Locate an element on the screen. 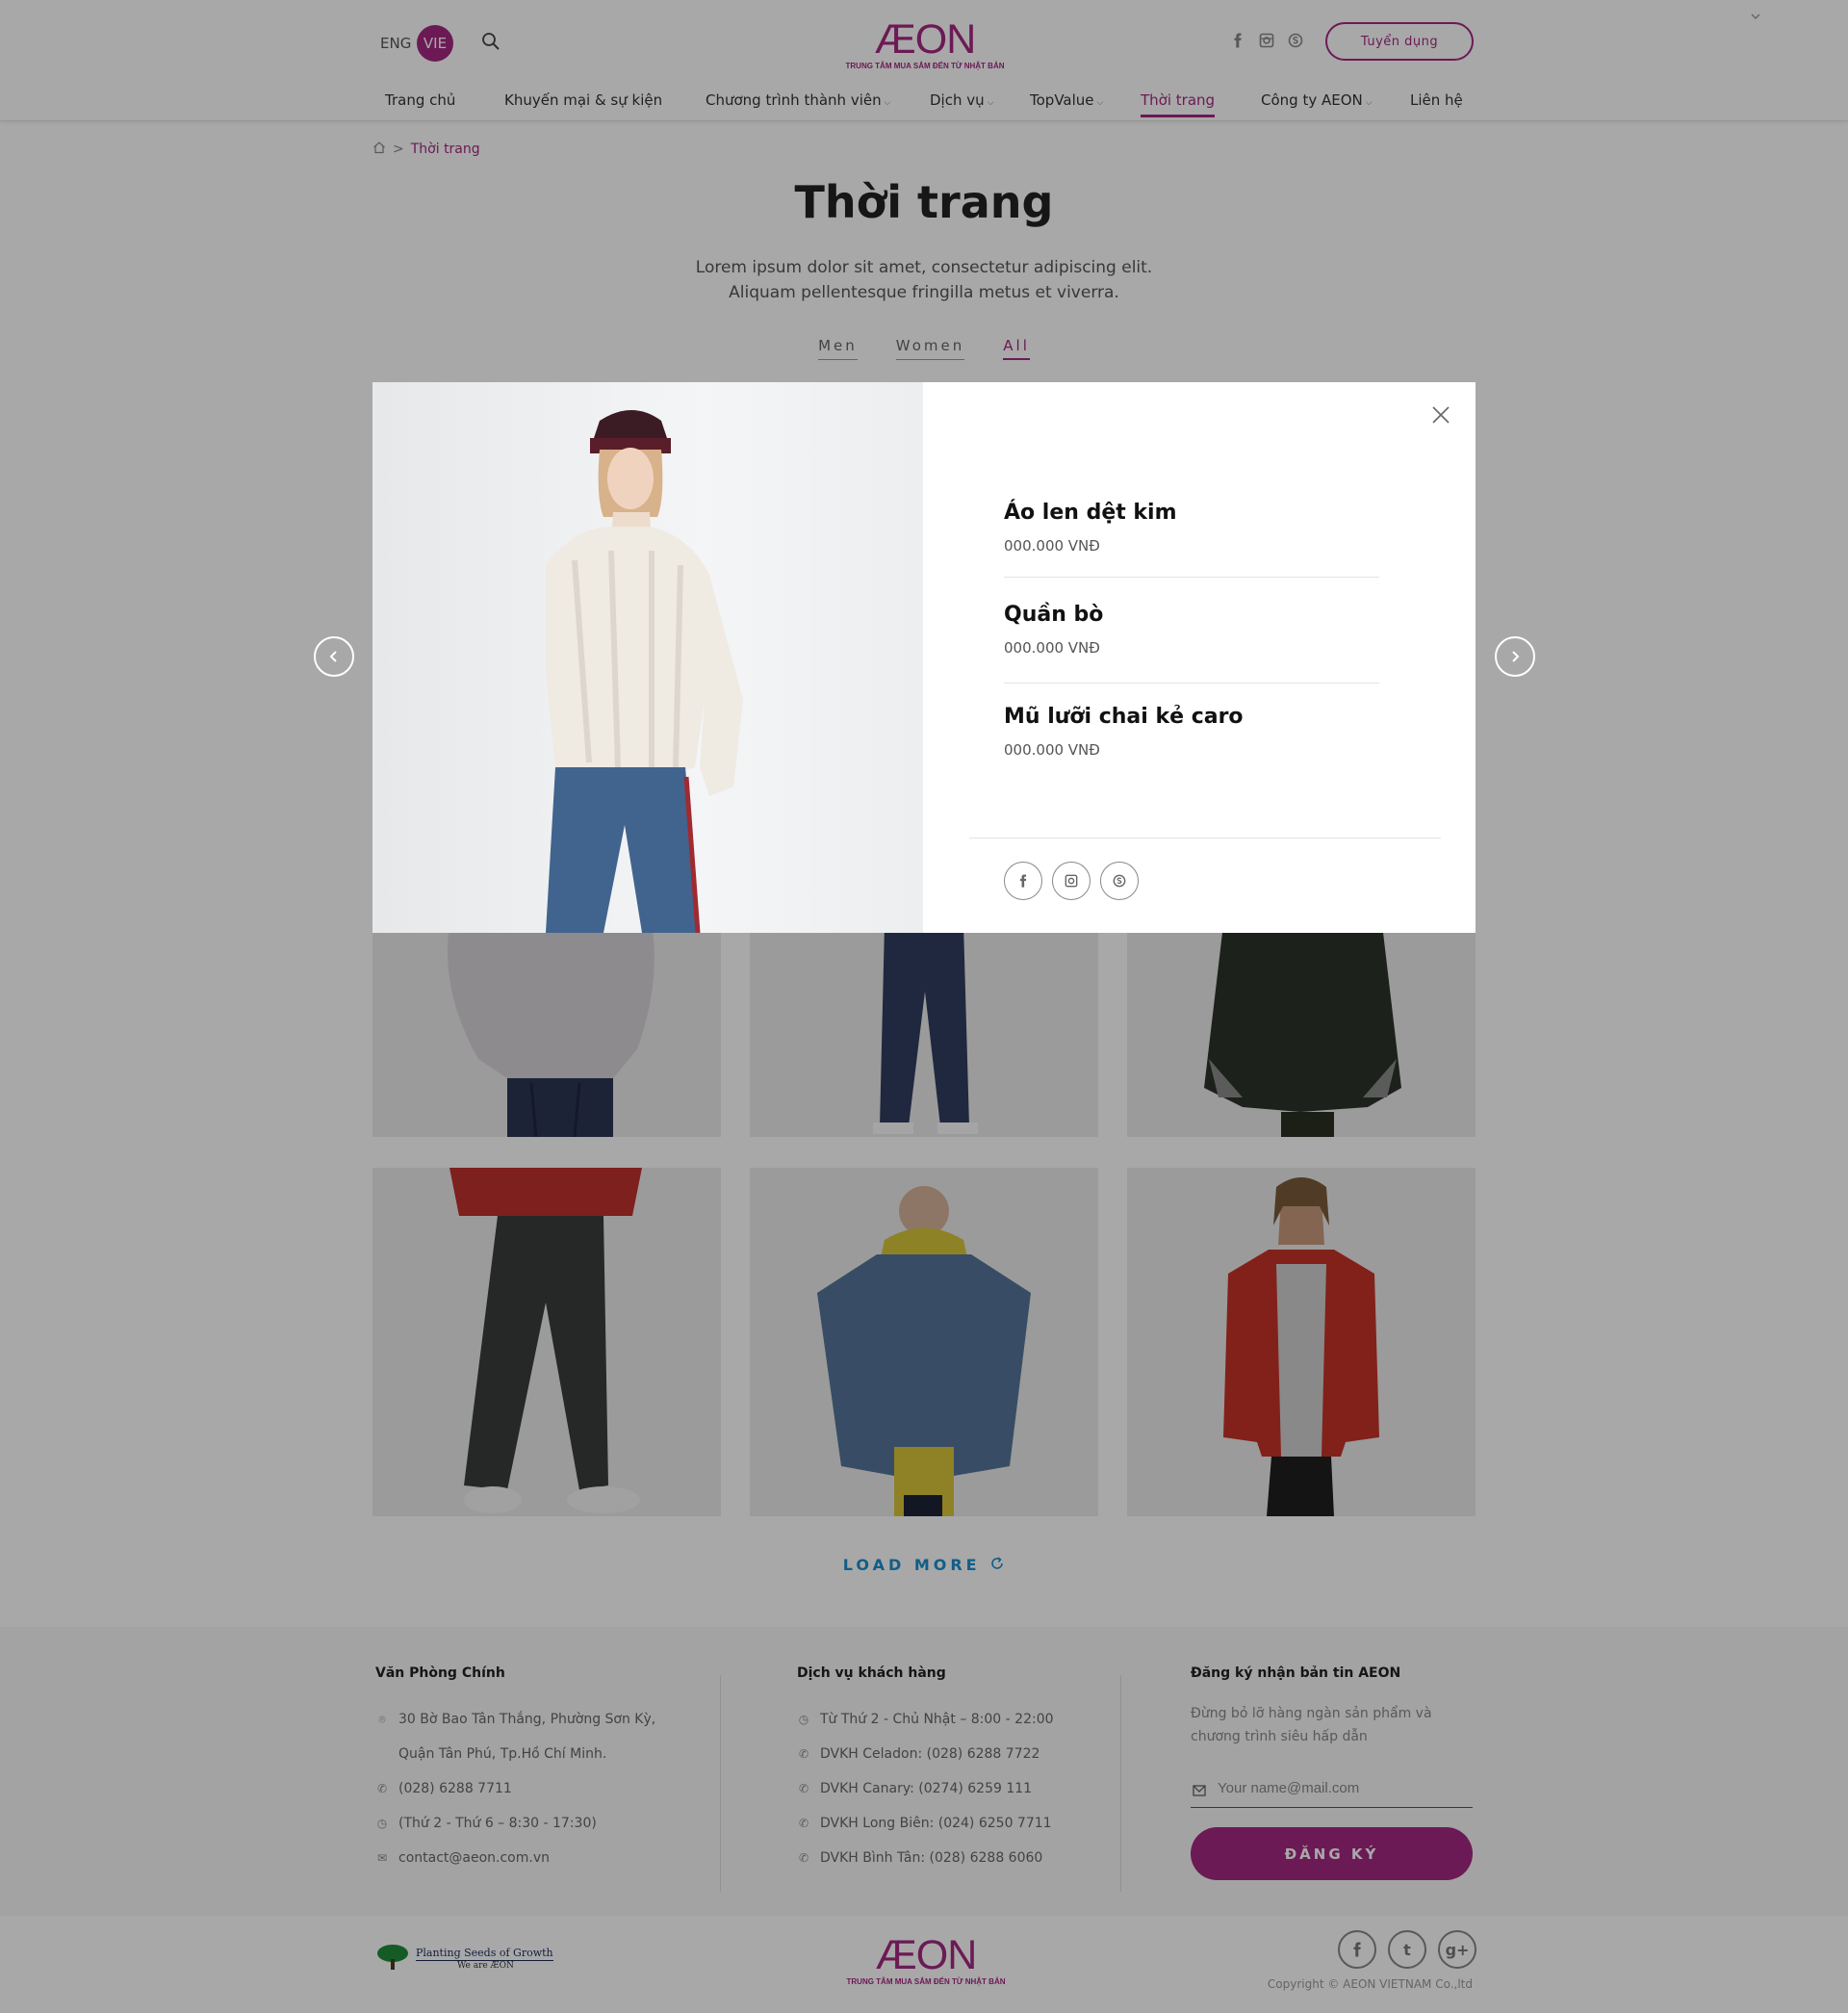 The width and height of the screenshot is (1848, 2013). modal-item-name: Áo len dệt kim is located at coordinates (1090, 513).